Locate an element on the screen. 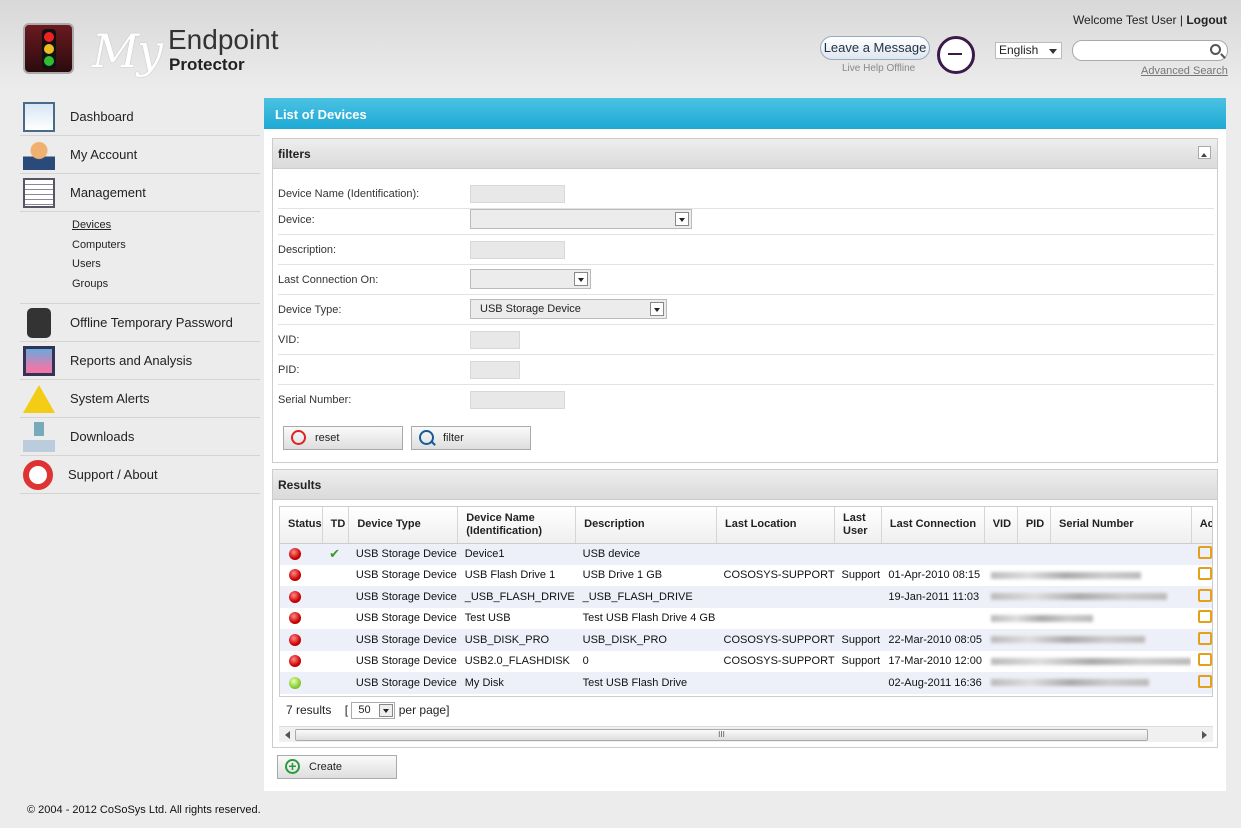 This screenshot has height=828, width=1241. sidebar-subitem-groups: Groups is located at coordinates (166, 288).